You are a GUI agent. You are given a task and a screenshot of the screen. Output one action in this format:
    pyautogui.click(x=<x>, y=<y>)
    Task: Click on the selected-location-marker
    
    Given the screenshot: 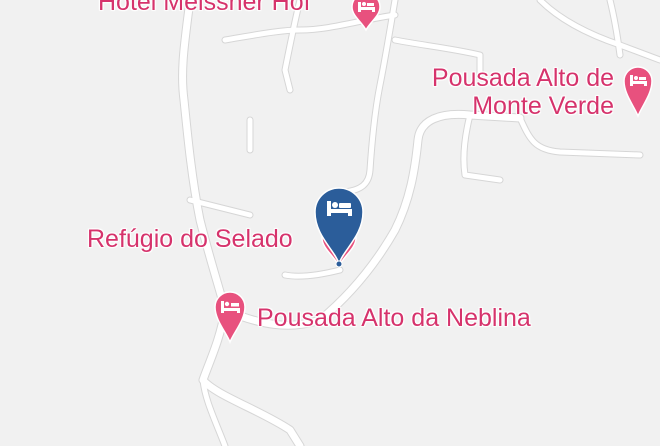 What is the action you would take?
    pyautogui.click(x=339, y=226)
    